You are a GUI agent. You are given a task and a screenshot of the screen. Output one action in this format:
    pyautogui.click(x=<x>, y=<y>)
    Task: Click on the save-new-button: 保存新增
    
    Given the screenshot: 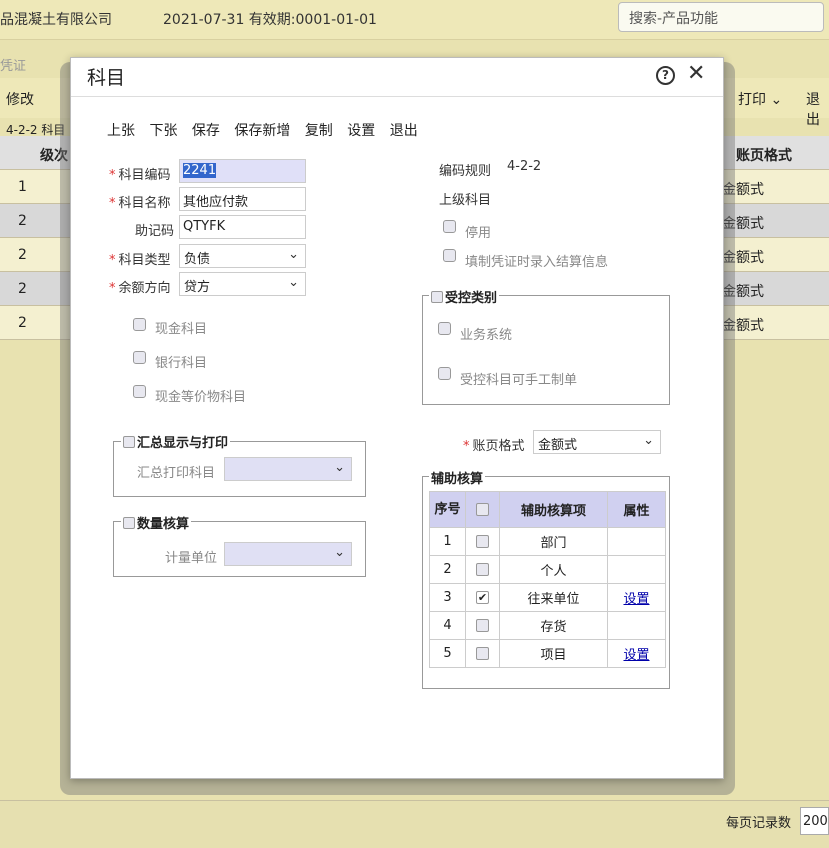 What is the action you would take?
    pyautogui.click(x=262, y=131)
    